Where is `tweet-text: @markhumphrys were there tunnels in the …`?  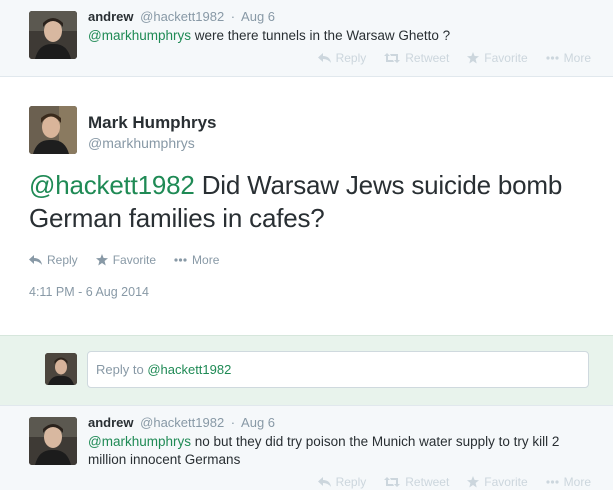 tweet-text: @markhumphrys were there tunnels in the … is located at coordinates (343, 36).